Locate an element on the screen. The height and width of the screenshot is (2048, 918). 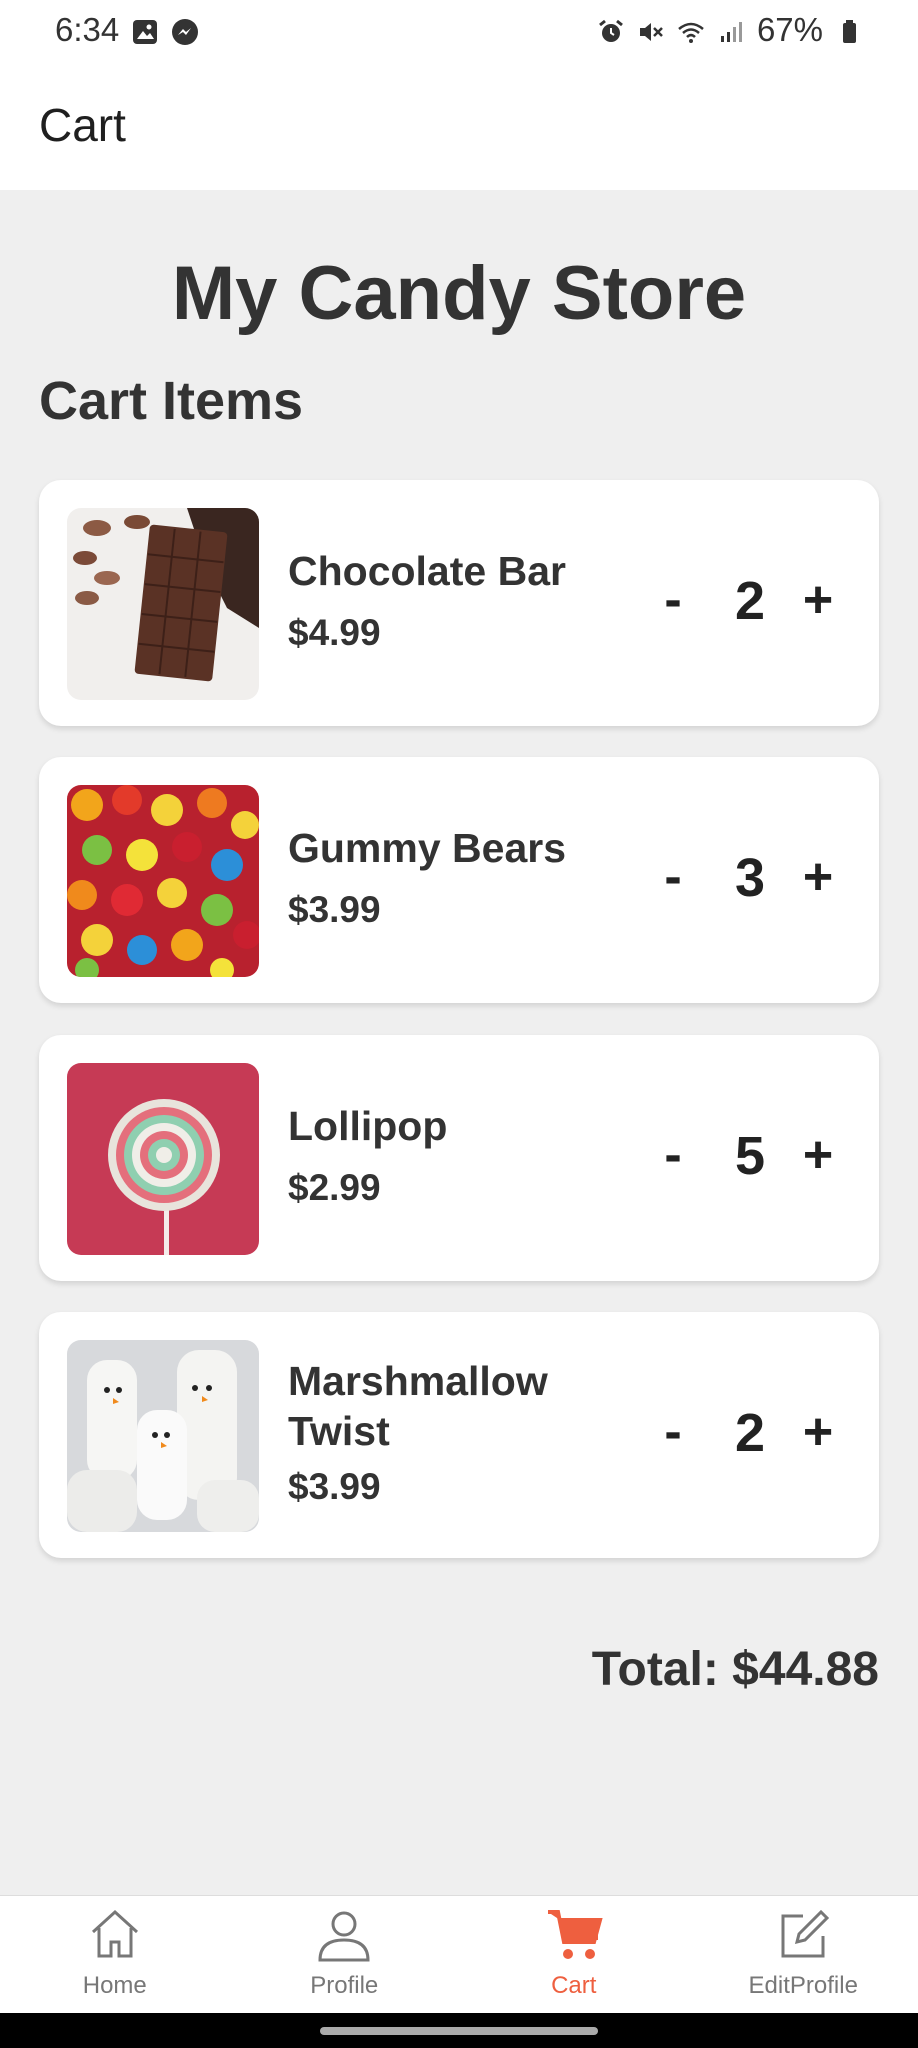
gummy-bears-image is located at coordinates (163, 881).